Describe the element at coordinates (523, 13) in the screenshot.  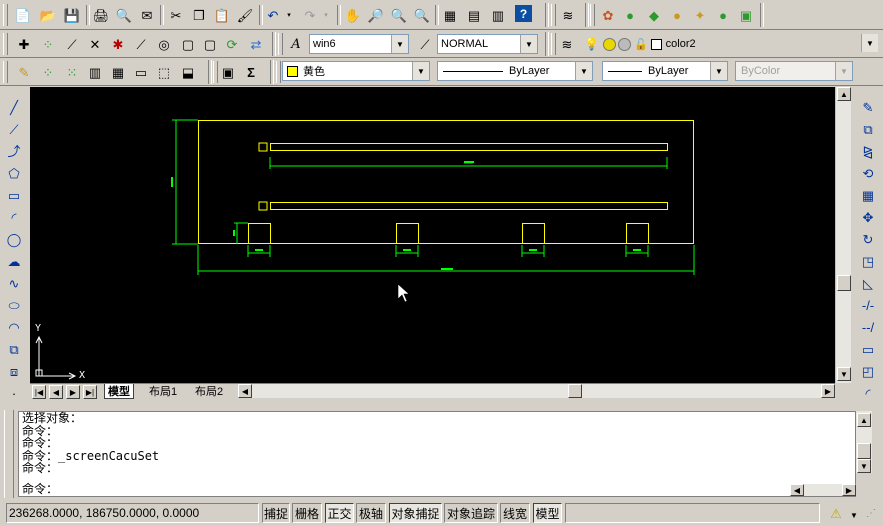
I see `help-icon: ?` at that location.